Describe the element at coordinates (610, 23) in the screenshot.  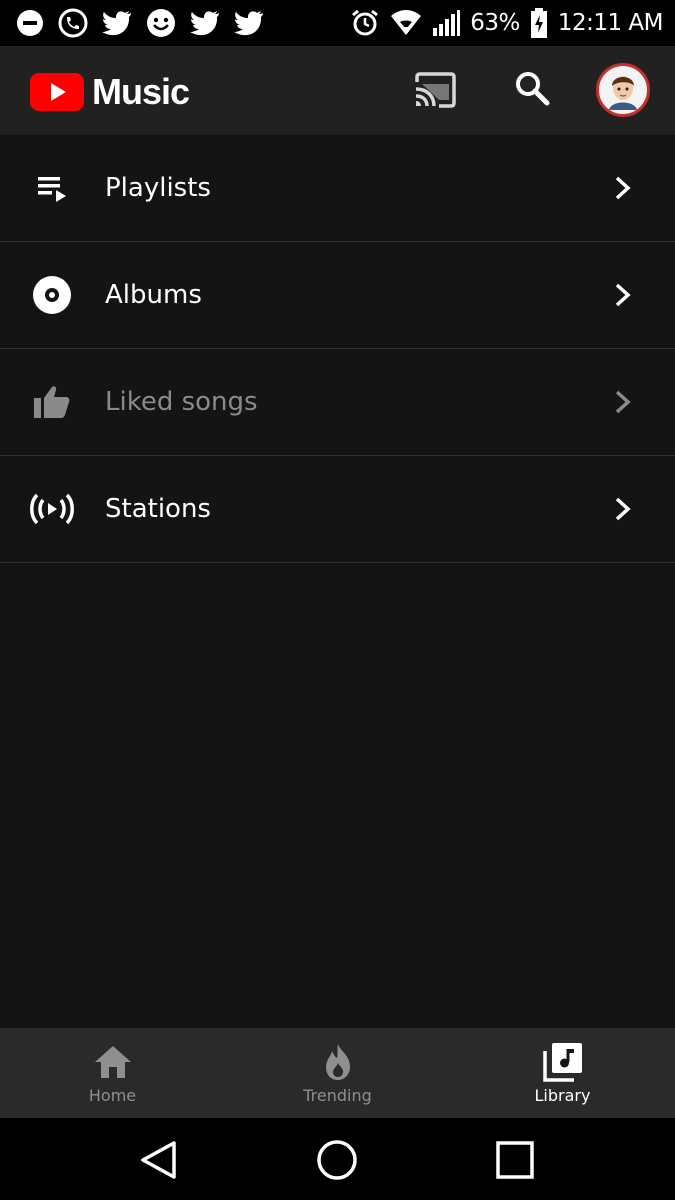
I see `clock: 12:11 AM` at that location.